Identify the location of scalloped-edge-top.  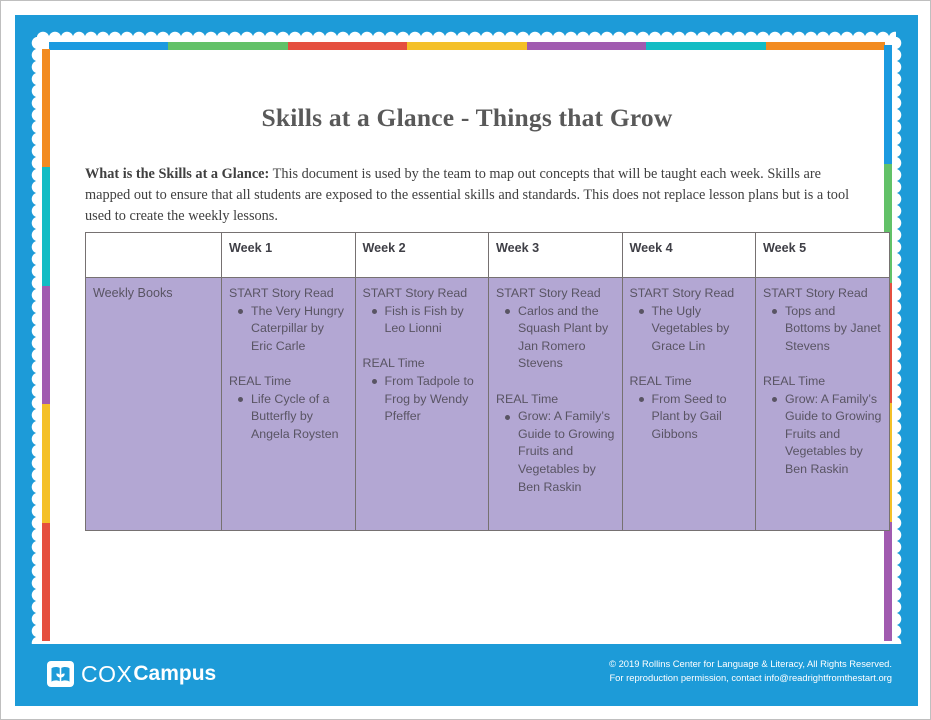
(466, 33).